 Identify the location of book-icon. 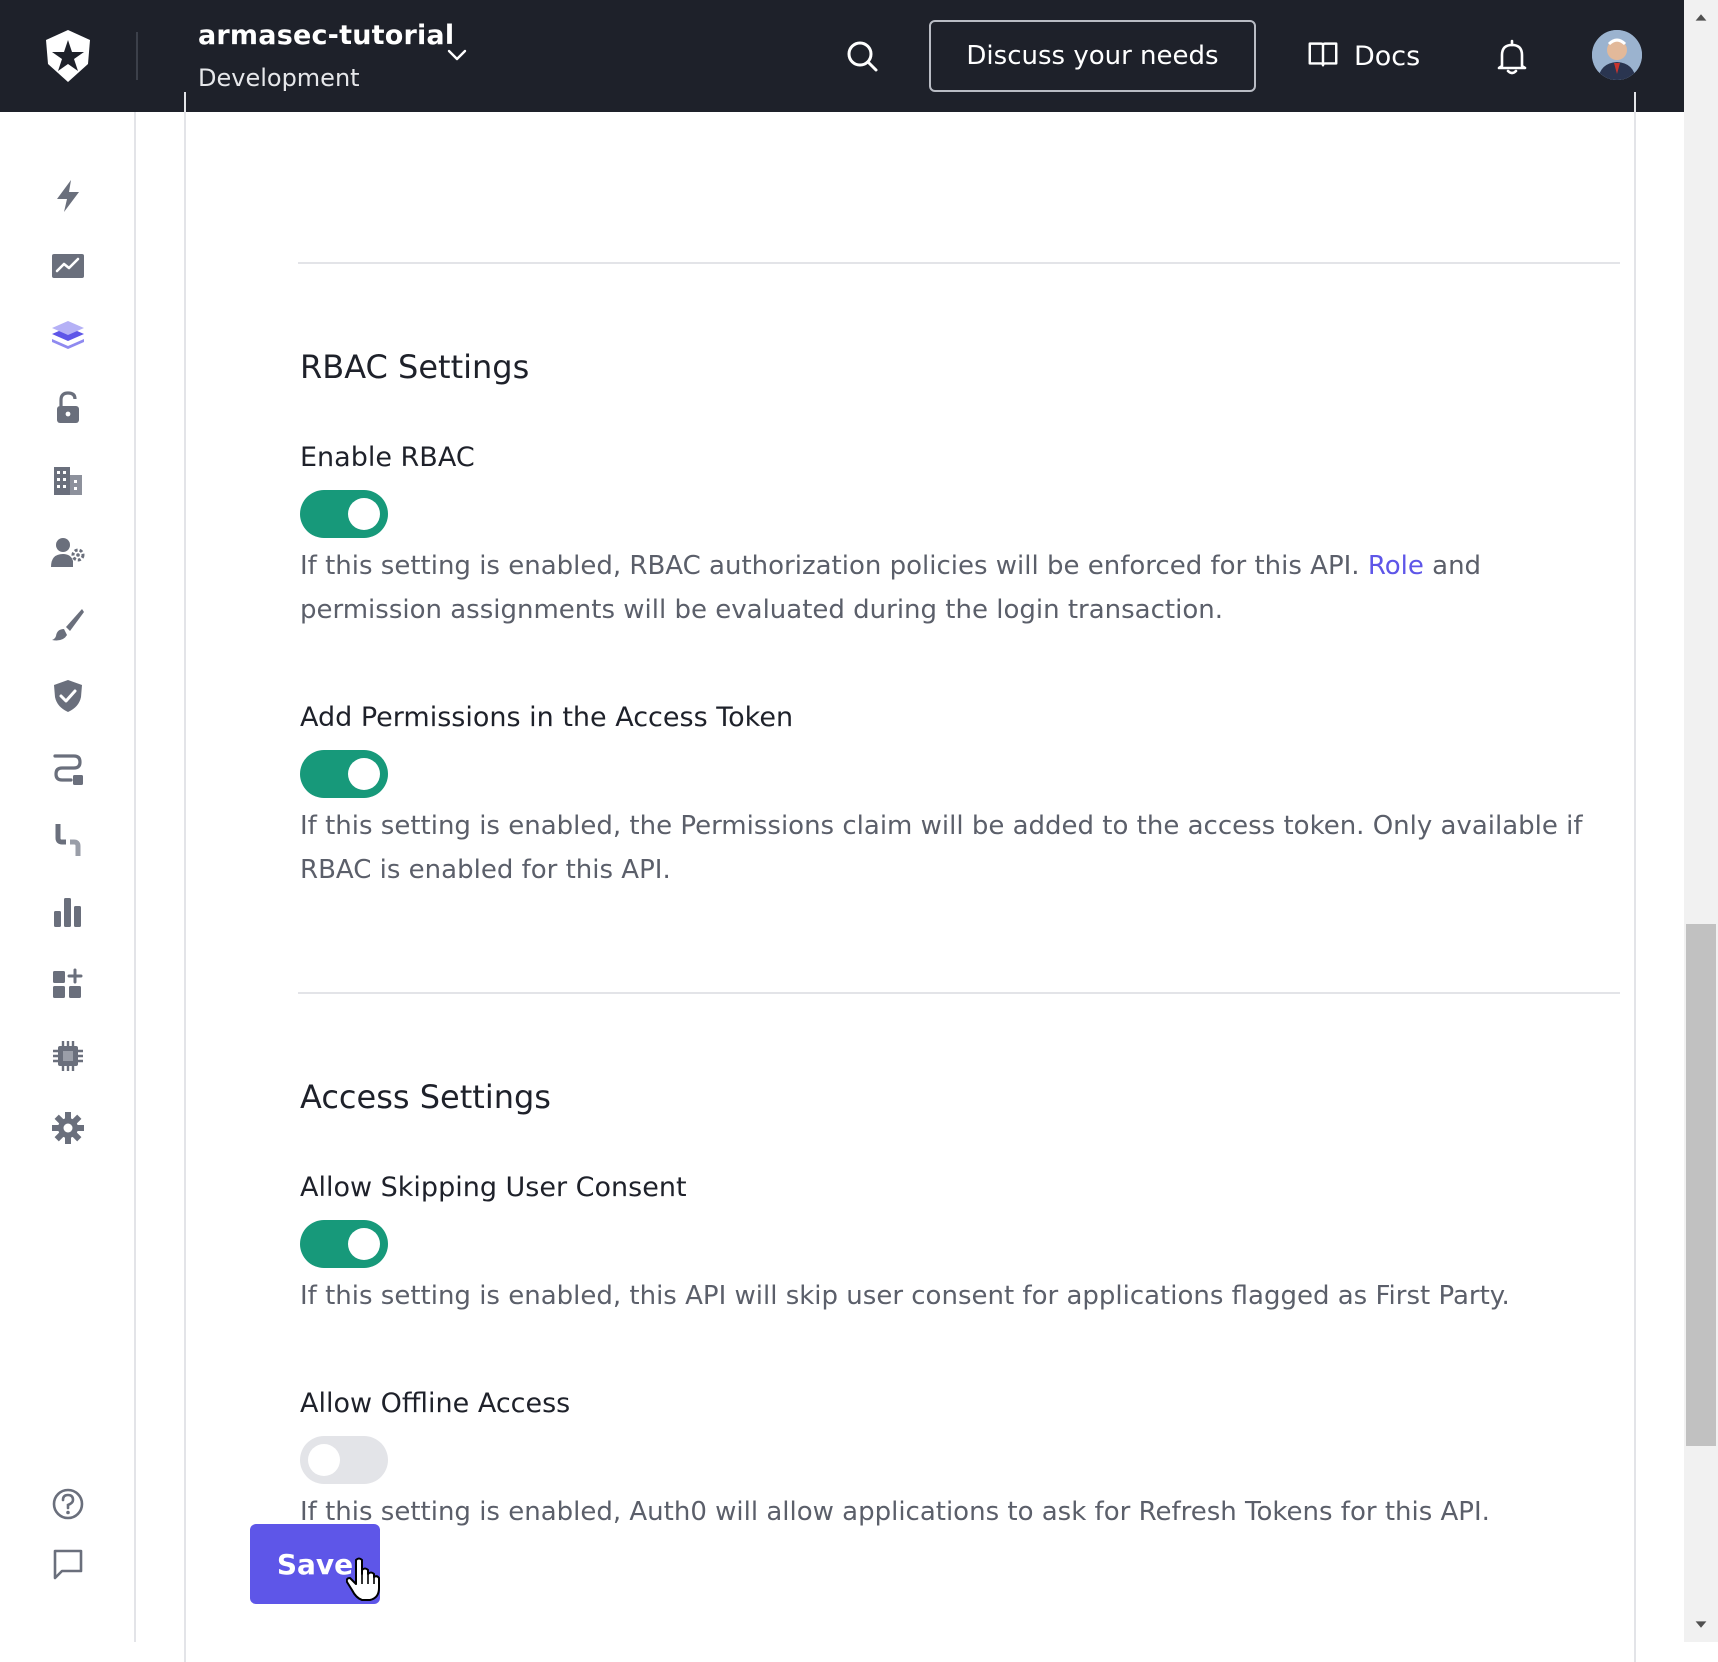
(1323, 56).